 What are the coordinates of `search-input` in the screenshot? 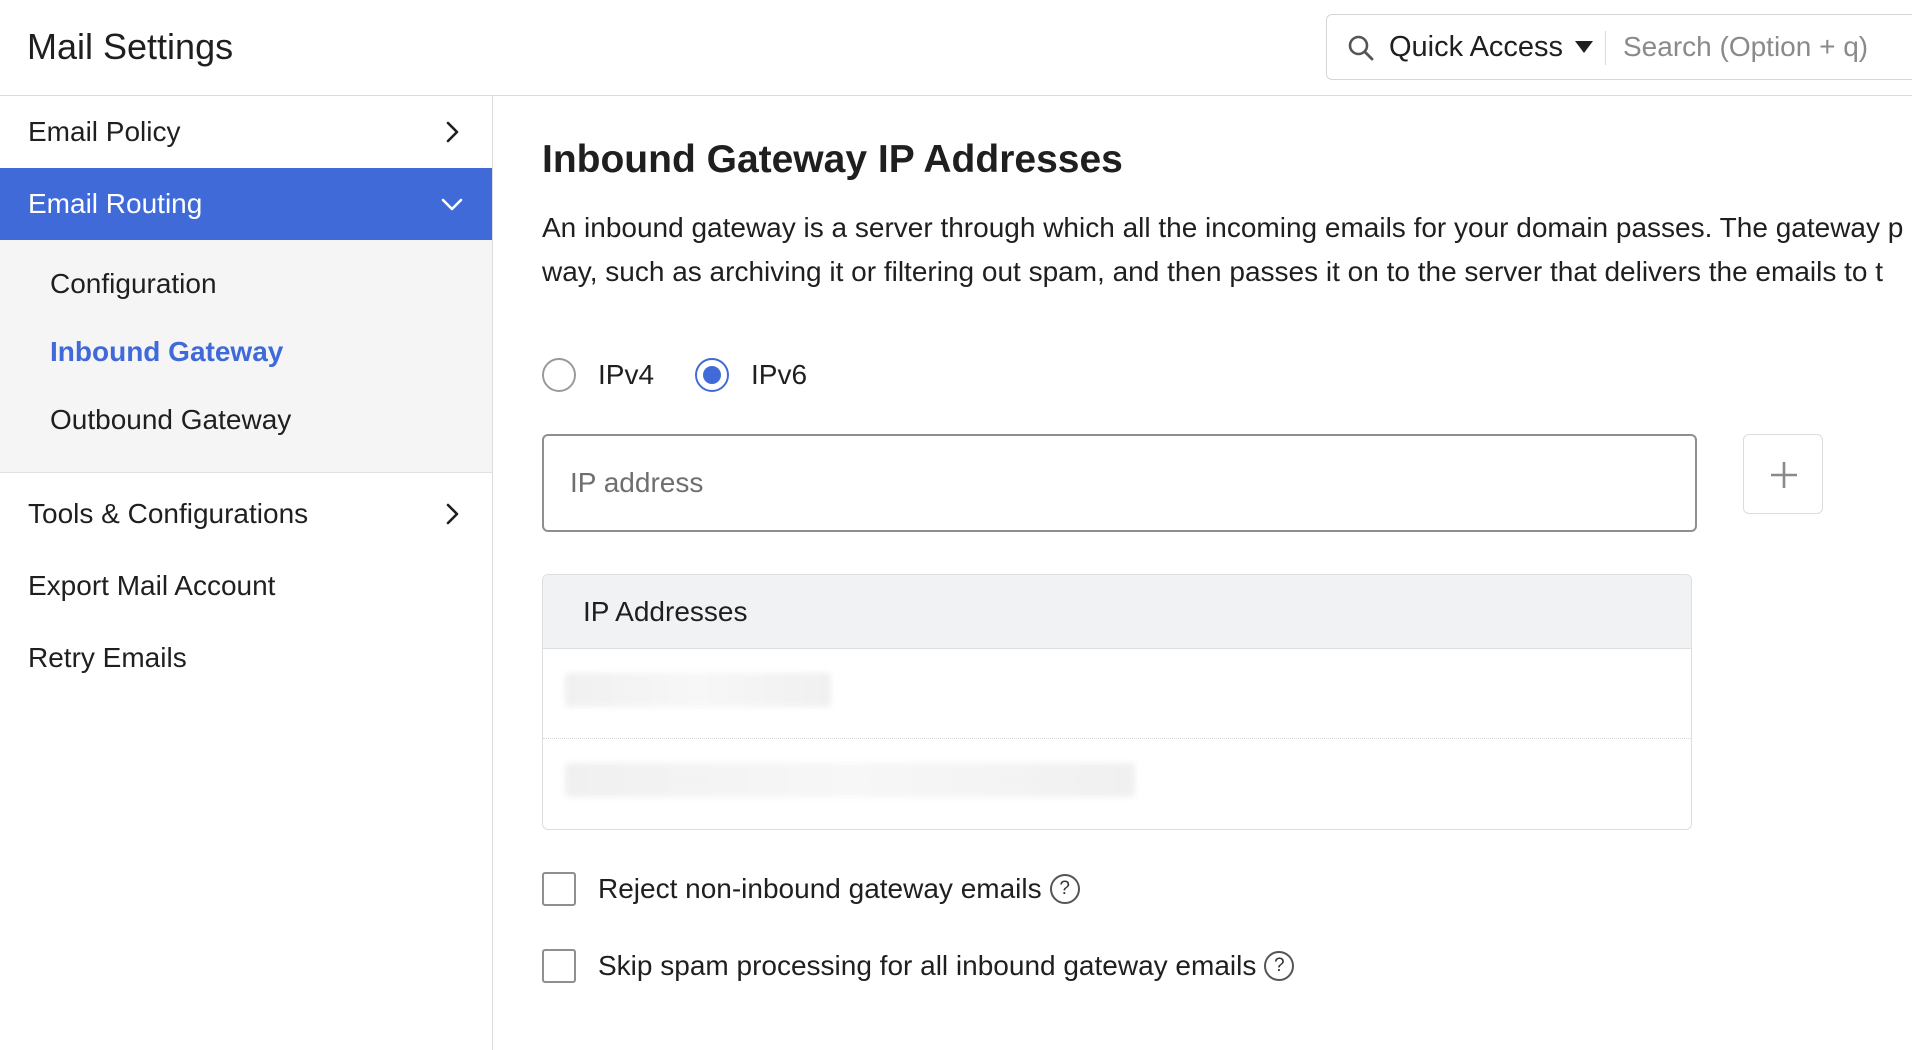 It's located at (1767, 47).